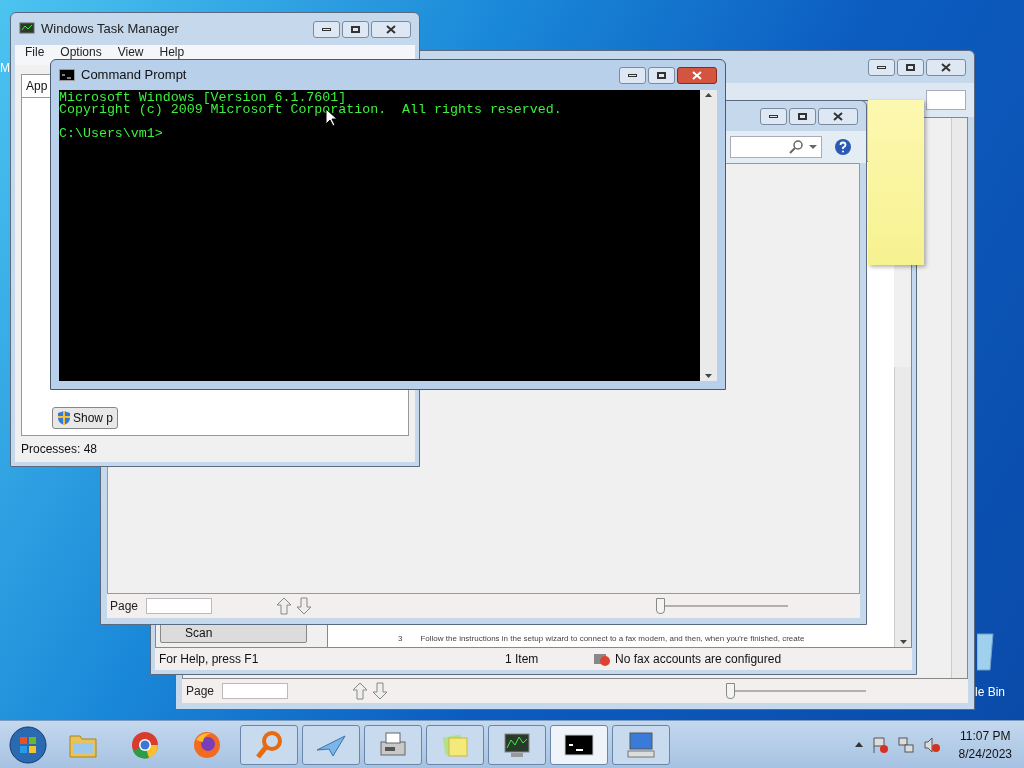  What do you see at coordinates (310, 110) in the screenshot?
I see `console-line: Copyright (c) 2009 Microsoft Corporation. All rights reserved.` at bounding box center [310, 110].